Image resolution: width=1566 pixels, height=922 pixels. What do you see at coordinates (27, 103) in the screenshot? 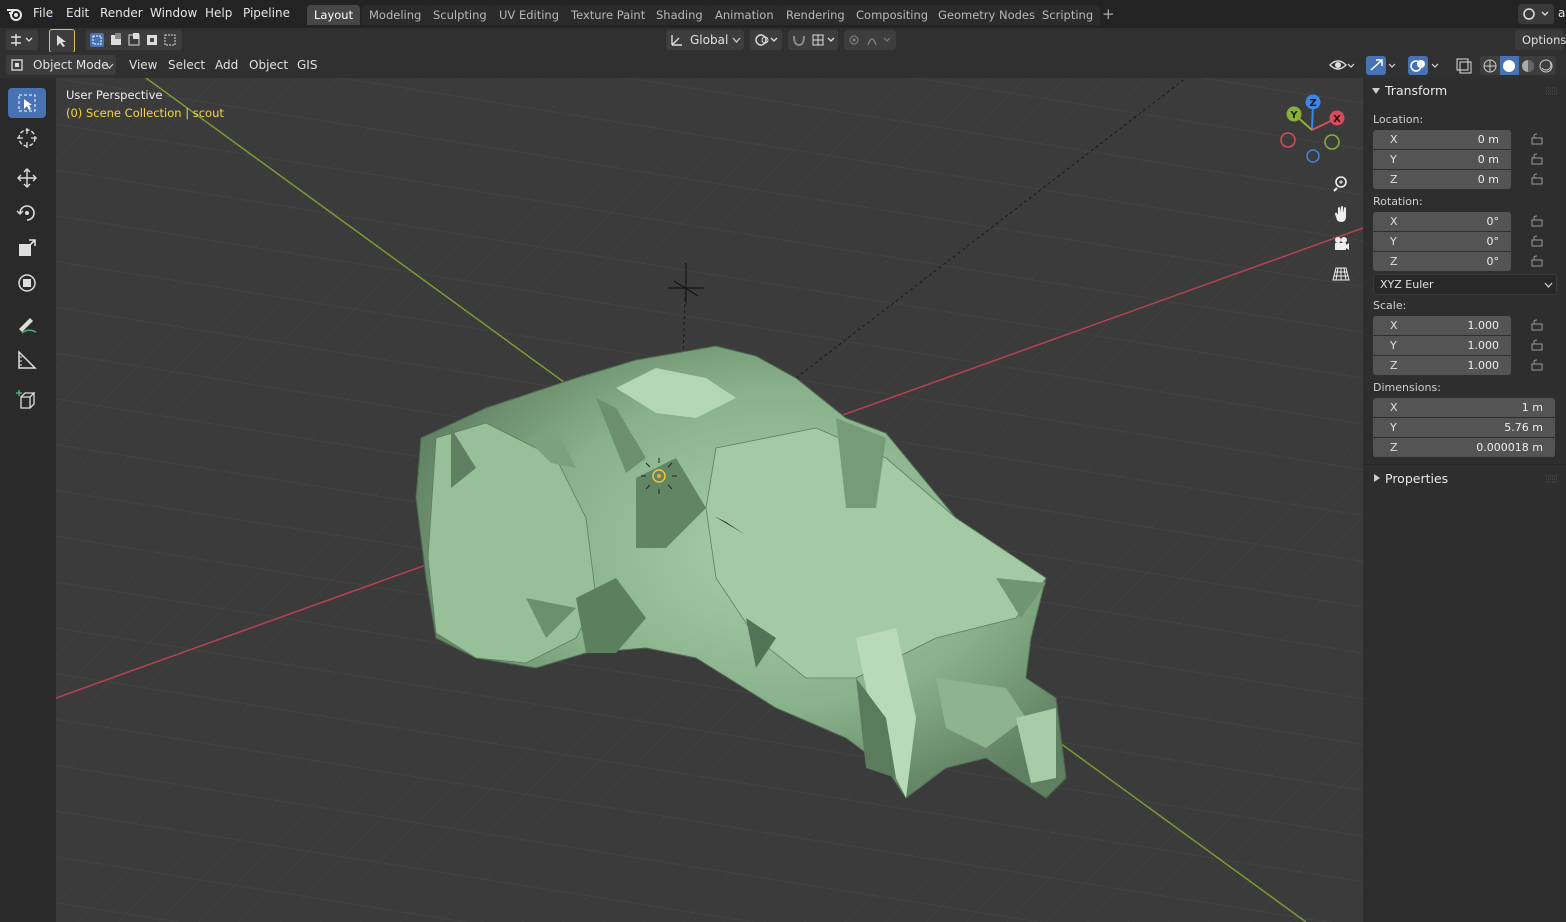
I see `select-box-tool` at bounding box center [27, 103].